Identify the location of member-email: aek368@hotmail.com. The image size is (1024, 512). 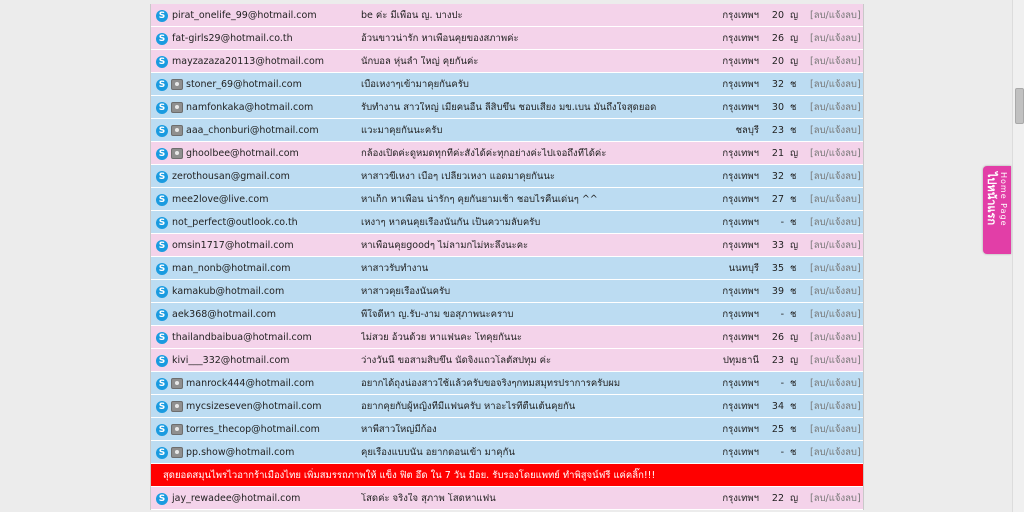
(224, 315).